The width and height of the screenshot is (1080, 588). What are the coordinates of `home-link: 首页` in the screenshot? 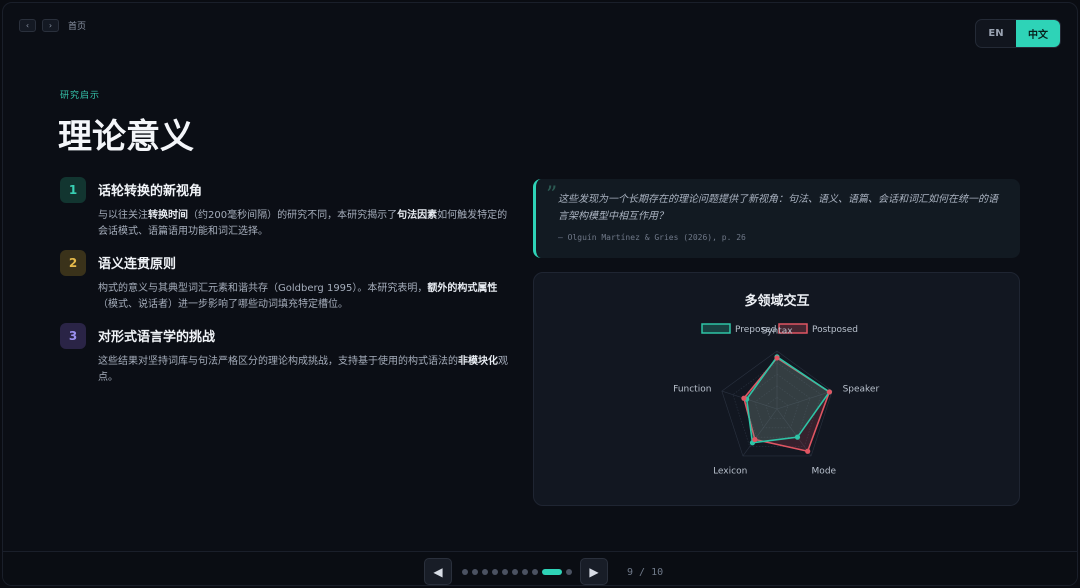 It's located at (77, 25).